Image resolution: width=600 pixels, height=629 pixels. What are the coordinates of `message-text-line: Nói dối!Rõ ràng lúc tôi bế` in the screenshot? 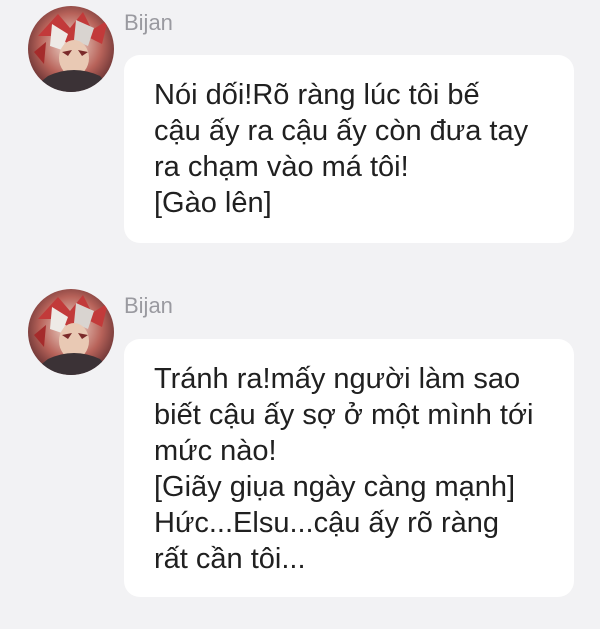 It's located at (317, 95).